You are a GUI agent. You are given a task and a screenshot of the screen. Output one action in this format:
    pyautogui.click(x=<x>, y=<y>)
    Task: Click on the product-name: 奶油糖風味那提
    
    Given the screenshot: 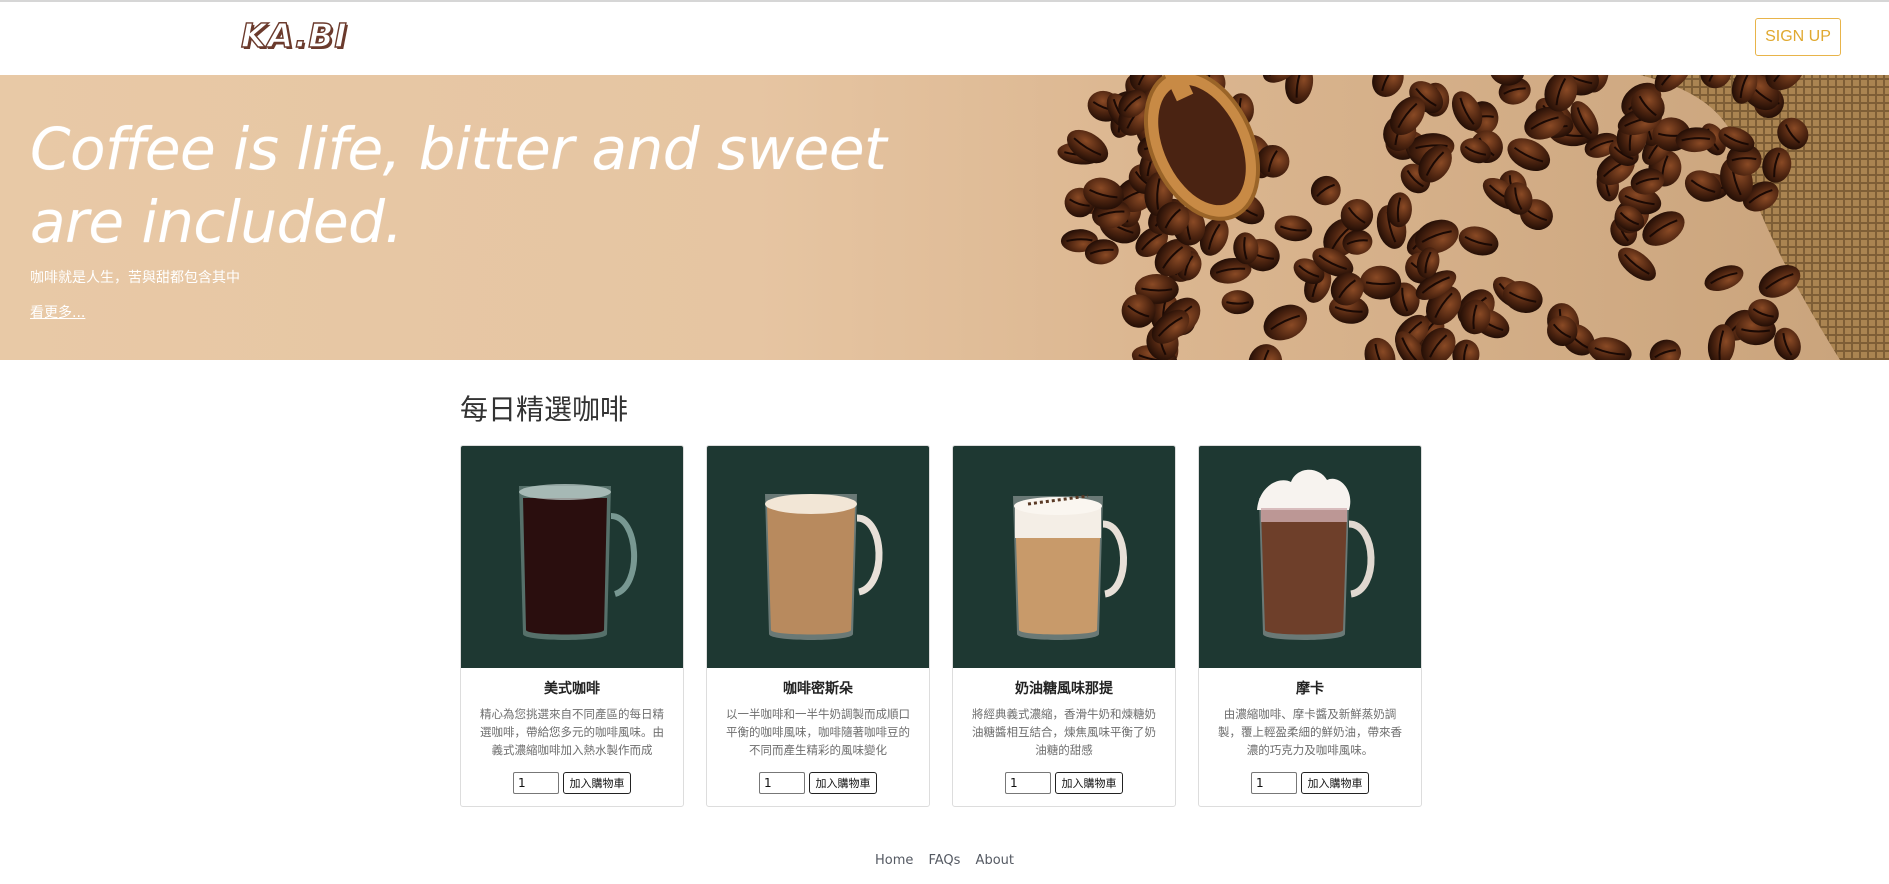 What is the action you would take?
    pyautogui.click(x=1064, y=689)
    